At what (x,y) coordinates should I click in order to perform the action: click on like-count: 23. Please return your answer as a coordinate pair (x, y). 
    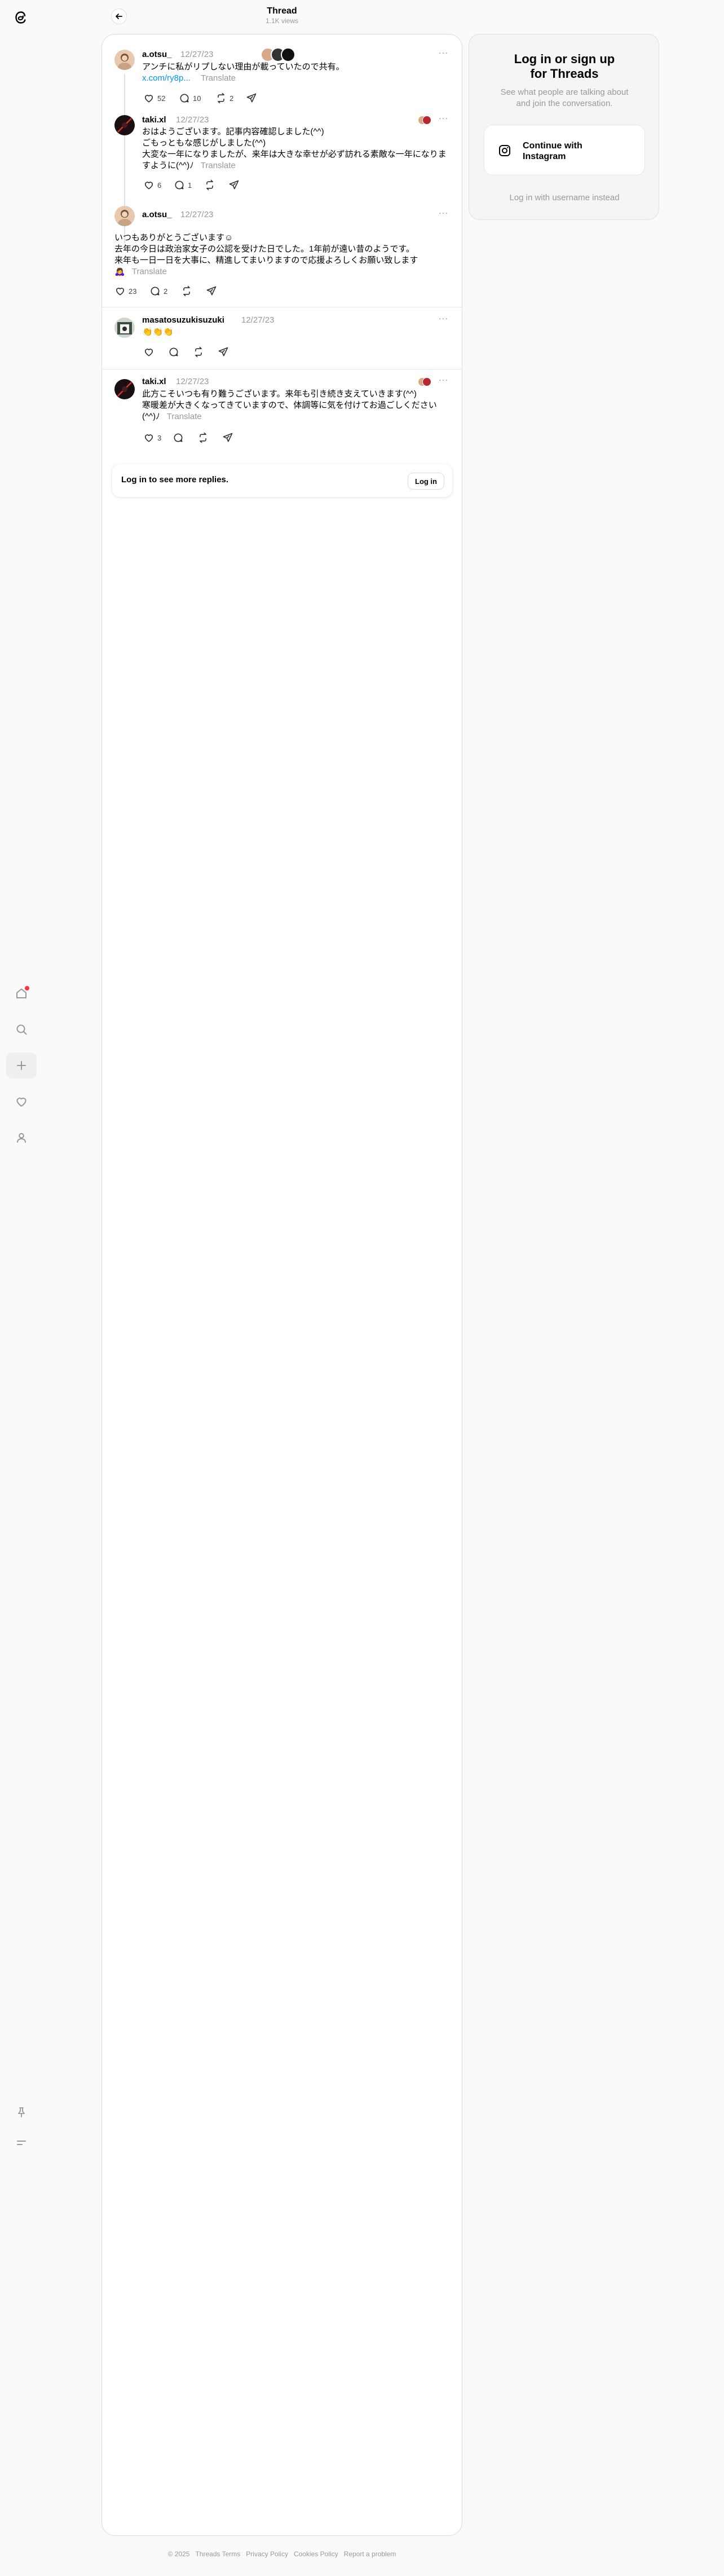
    Looking at the image, I should click on (133, 292).